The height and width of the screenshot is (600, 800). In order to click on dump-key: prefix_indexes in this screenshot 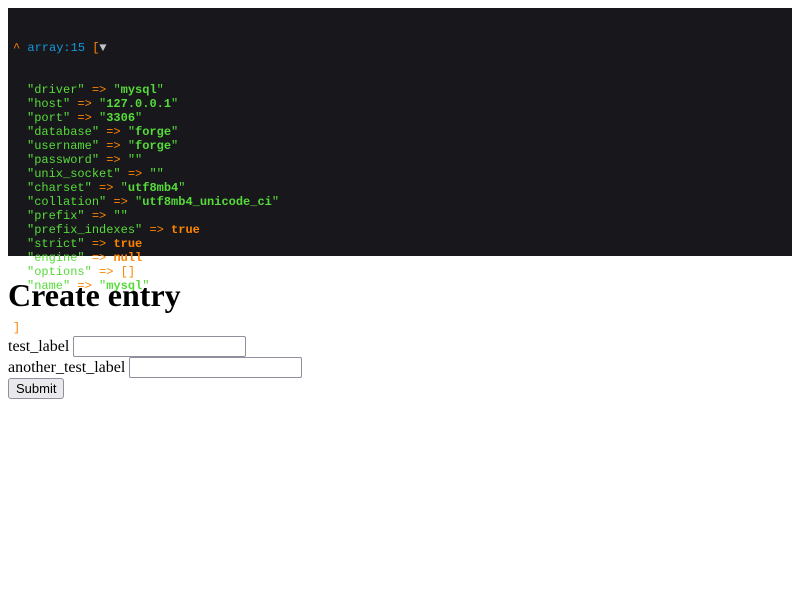, I will do `click(85, 230)`.